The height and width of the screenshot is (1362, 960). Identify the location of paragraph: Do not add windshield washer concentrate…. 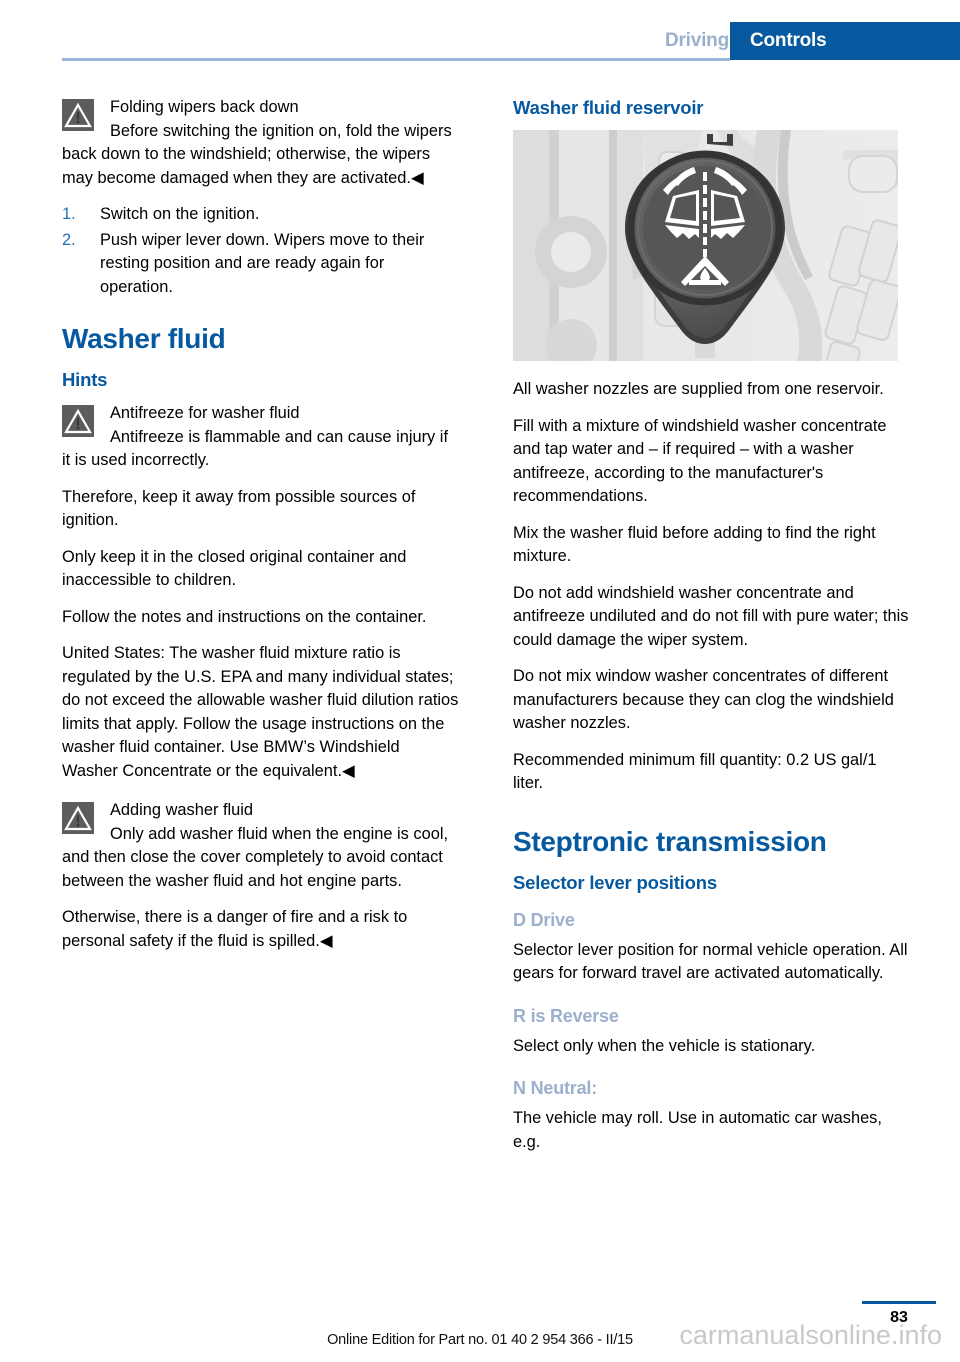
(711, 616).